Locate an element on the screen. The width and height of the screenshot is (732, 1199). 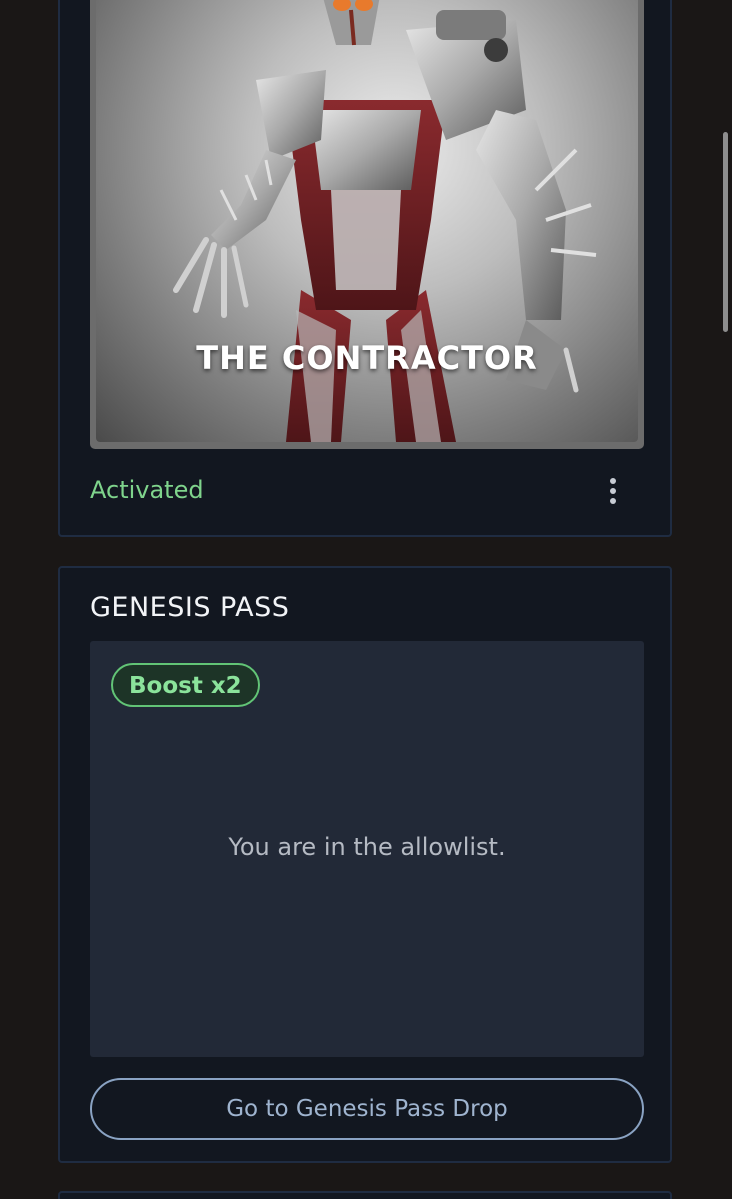
allowlist-message: You are in the allowlist. is located at coordinates (367, 847).